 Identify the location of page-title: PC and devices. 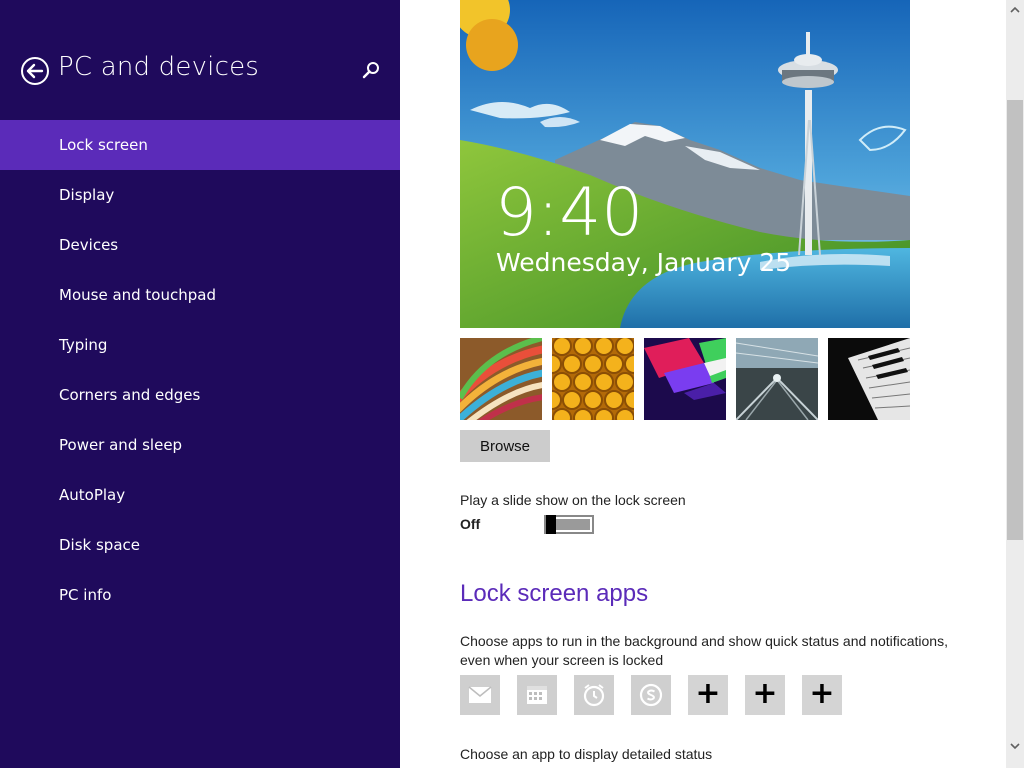
(159, 67).